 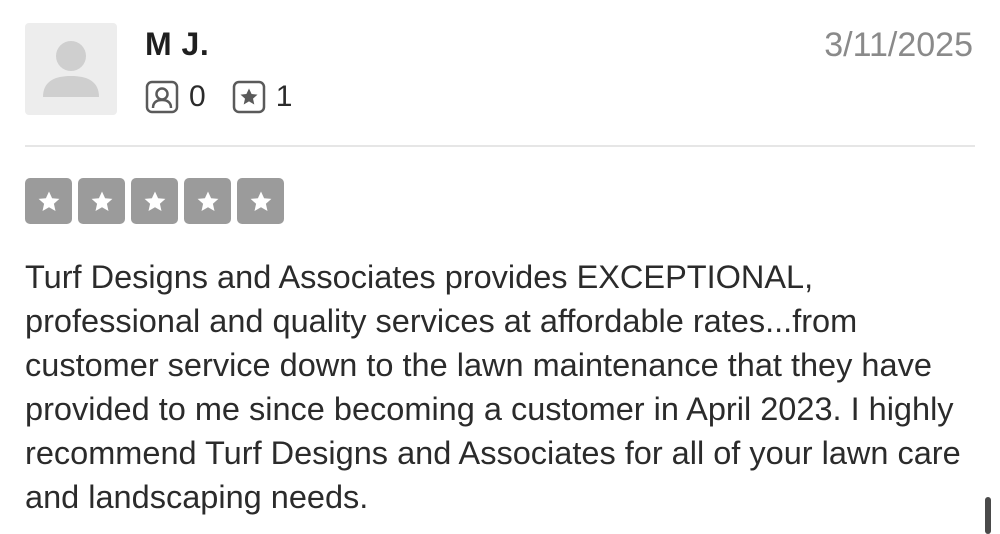 I want to click on divider, so click(x=500, y=146).